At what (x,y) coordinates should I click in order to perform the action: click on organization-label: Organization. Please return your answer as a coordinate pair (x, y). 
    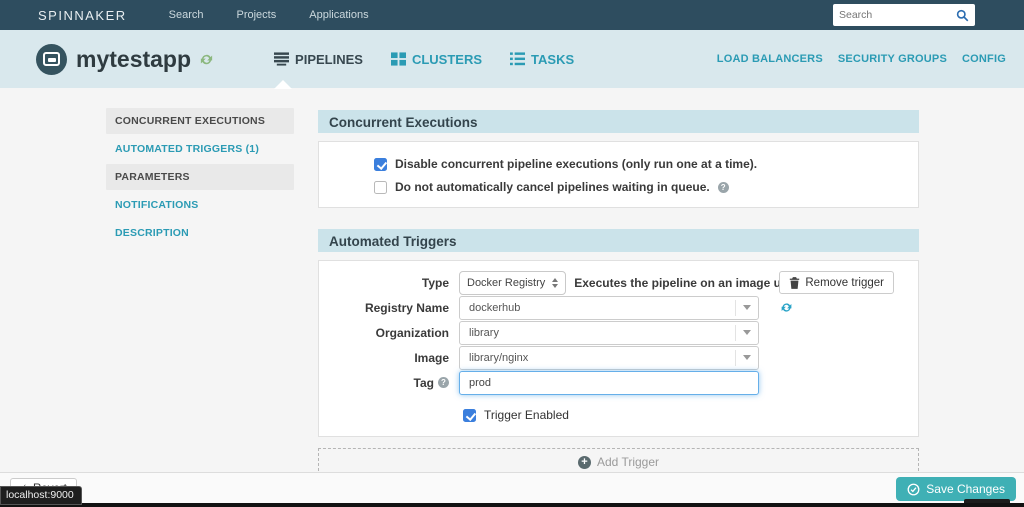
    Looking at the image, I should click on (412, 332).